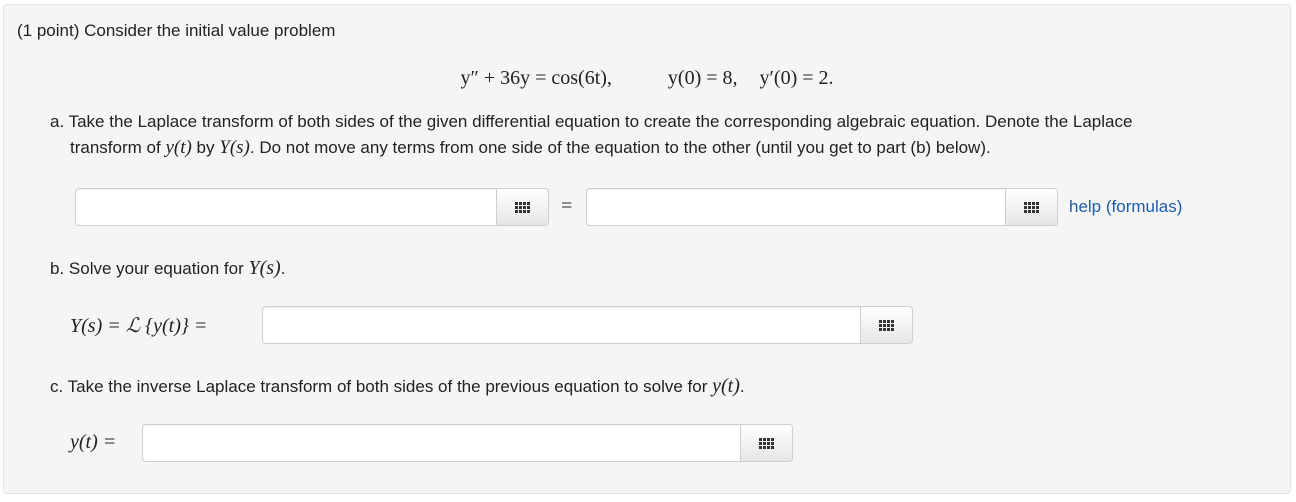 Image resolution: width=1296 pixels, height=502 pixels. Describe the element at coordinates (561, 325) in the screenshot. I see `answer-b-input` at that location.